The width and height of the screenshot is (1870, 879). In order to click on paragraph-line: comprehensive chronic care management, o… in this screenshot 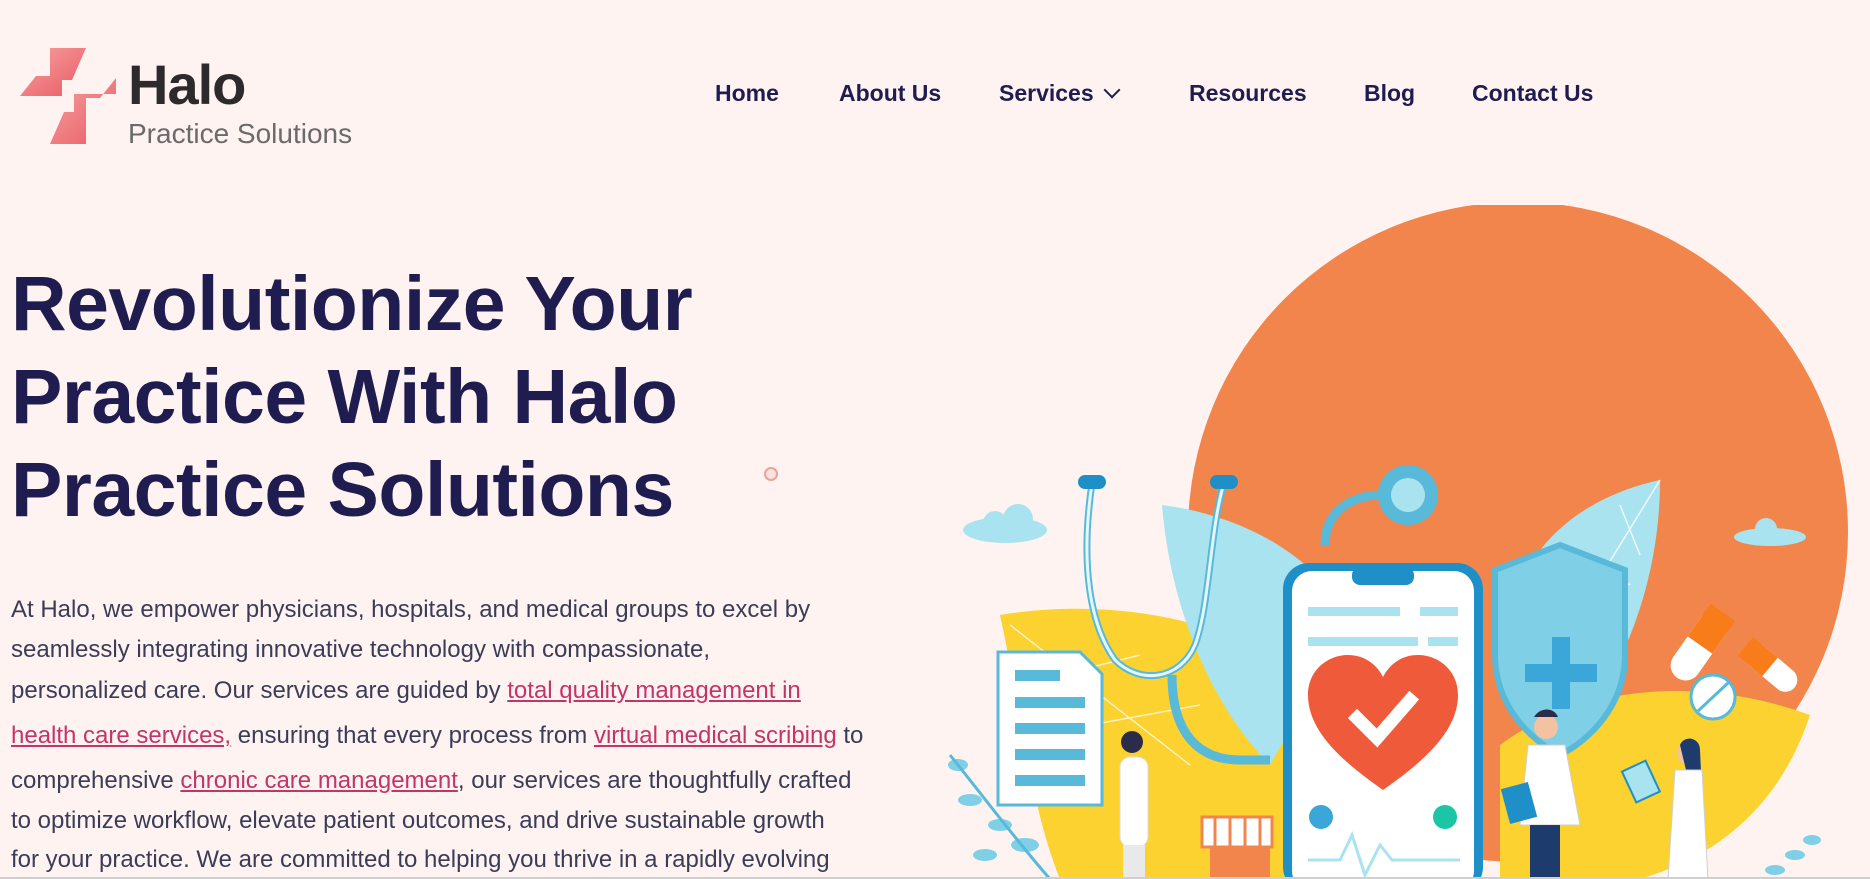, I will do `click(431, 781)`.